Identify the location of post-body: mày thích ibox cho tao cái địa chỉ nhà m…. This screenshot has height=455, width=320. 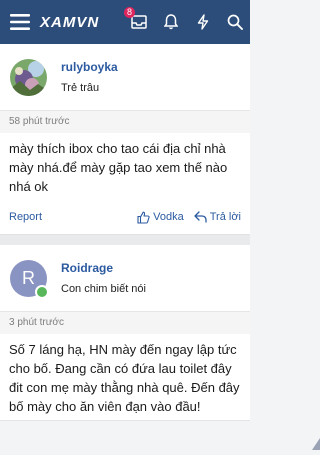
(125, 166).